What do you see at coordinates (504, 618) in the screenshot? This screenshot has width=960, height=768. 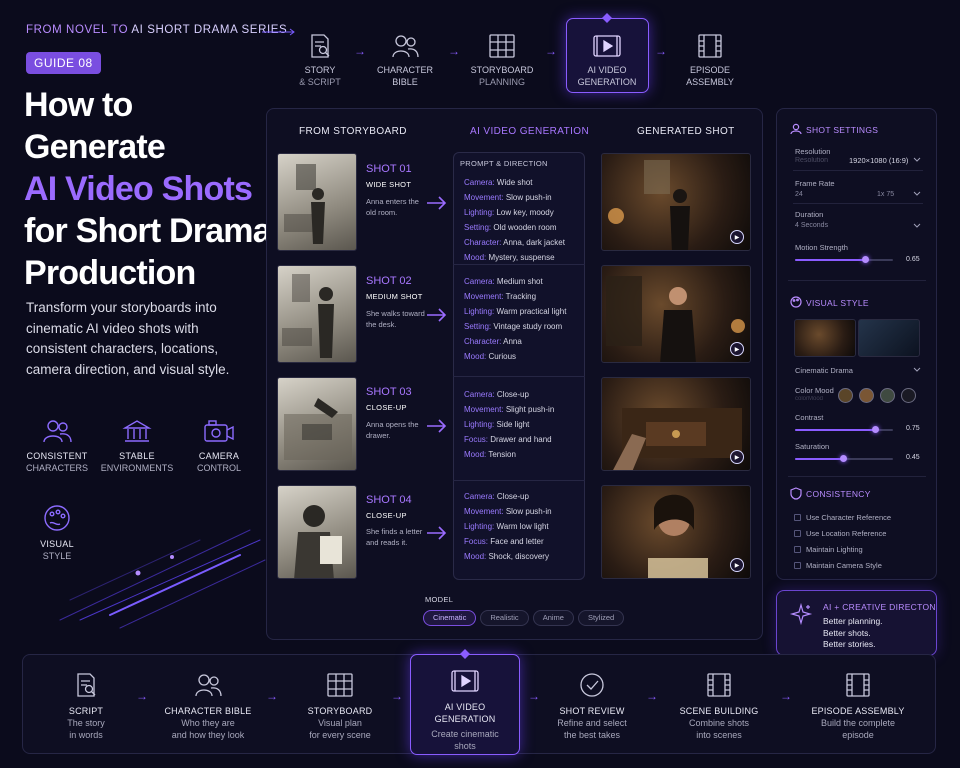 I see `model-option-realistic: Realistic` at bounding box center [504, 618].